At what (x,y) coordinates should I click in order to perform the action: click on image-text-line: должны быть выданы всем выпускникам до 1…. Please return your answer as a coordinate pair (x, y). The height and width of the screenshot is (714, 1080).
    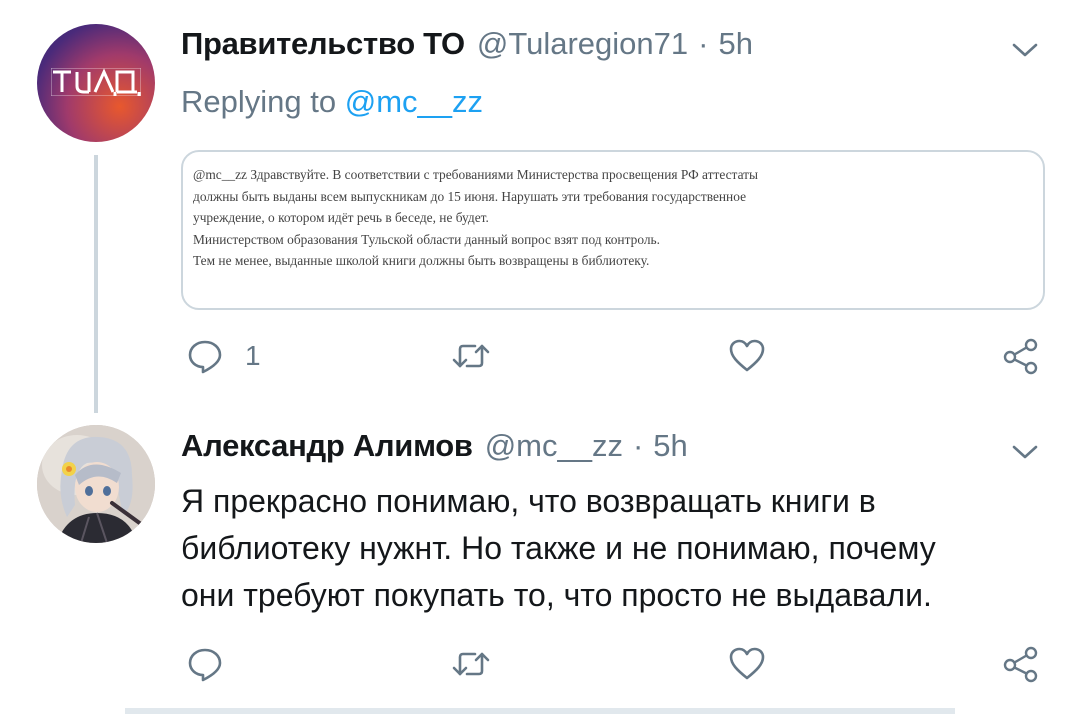
    Looking at the image, I should click on (470, 196).